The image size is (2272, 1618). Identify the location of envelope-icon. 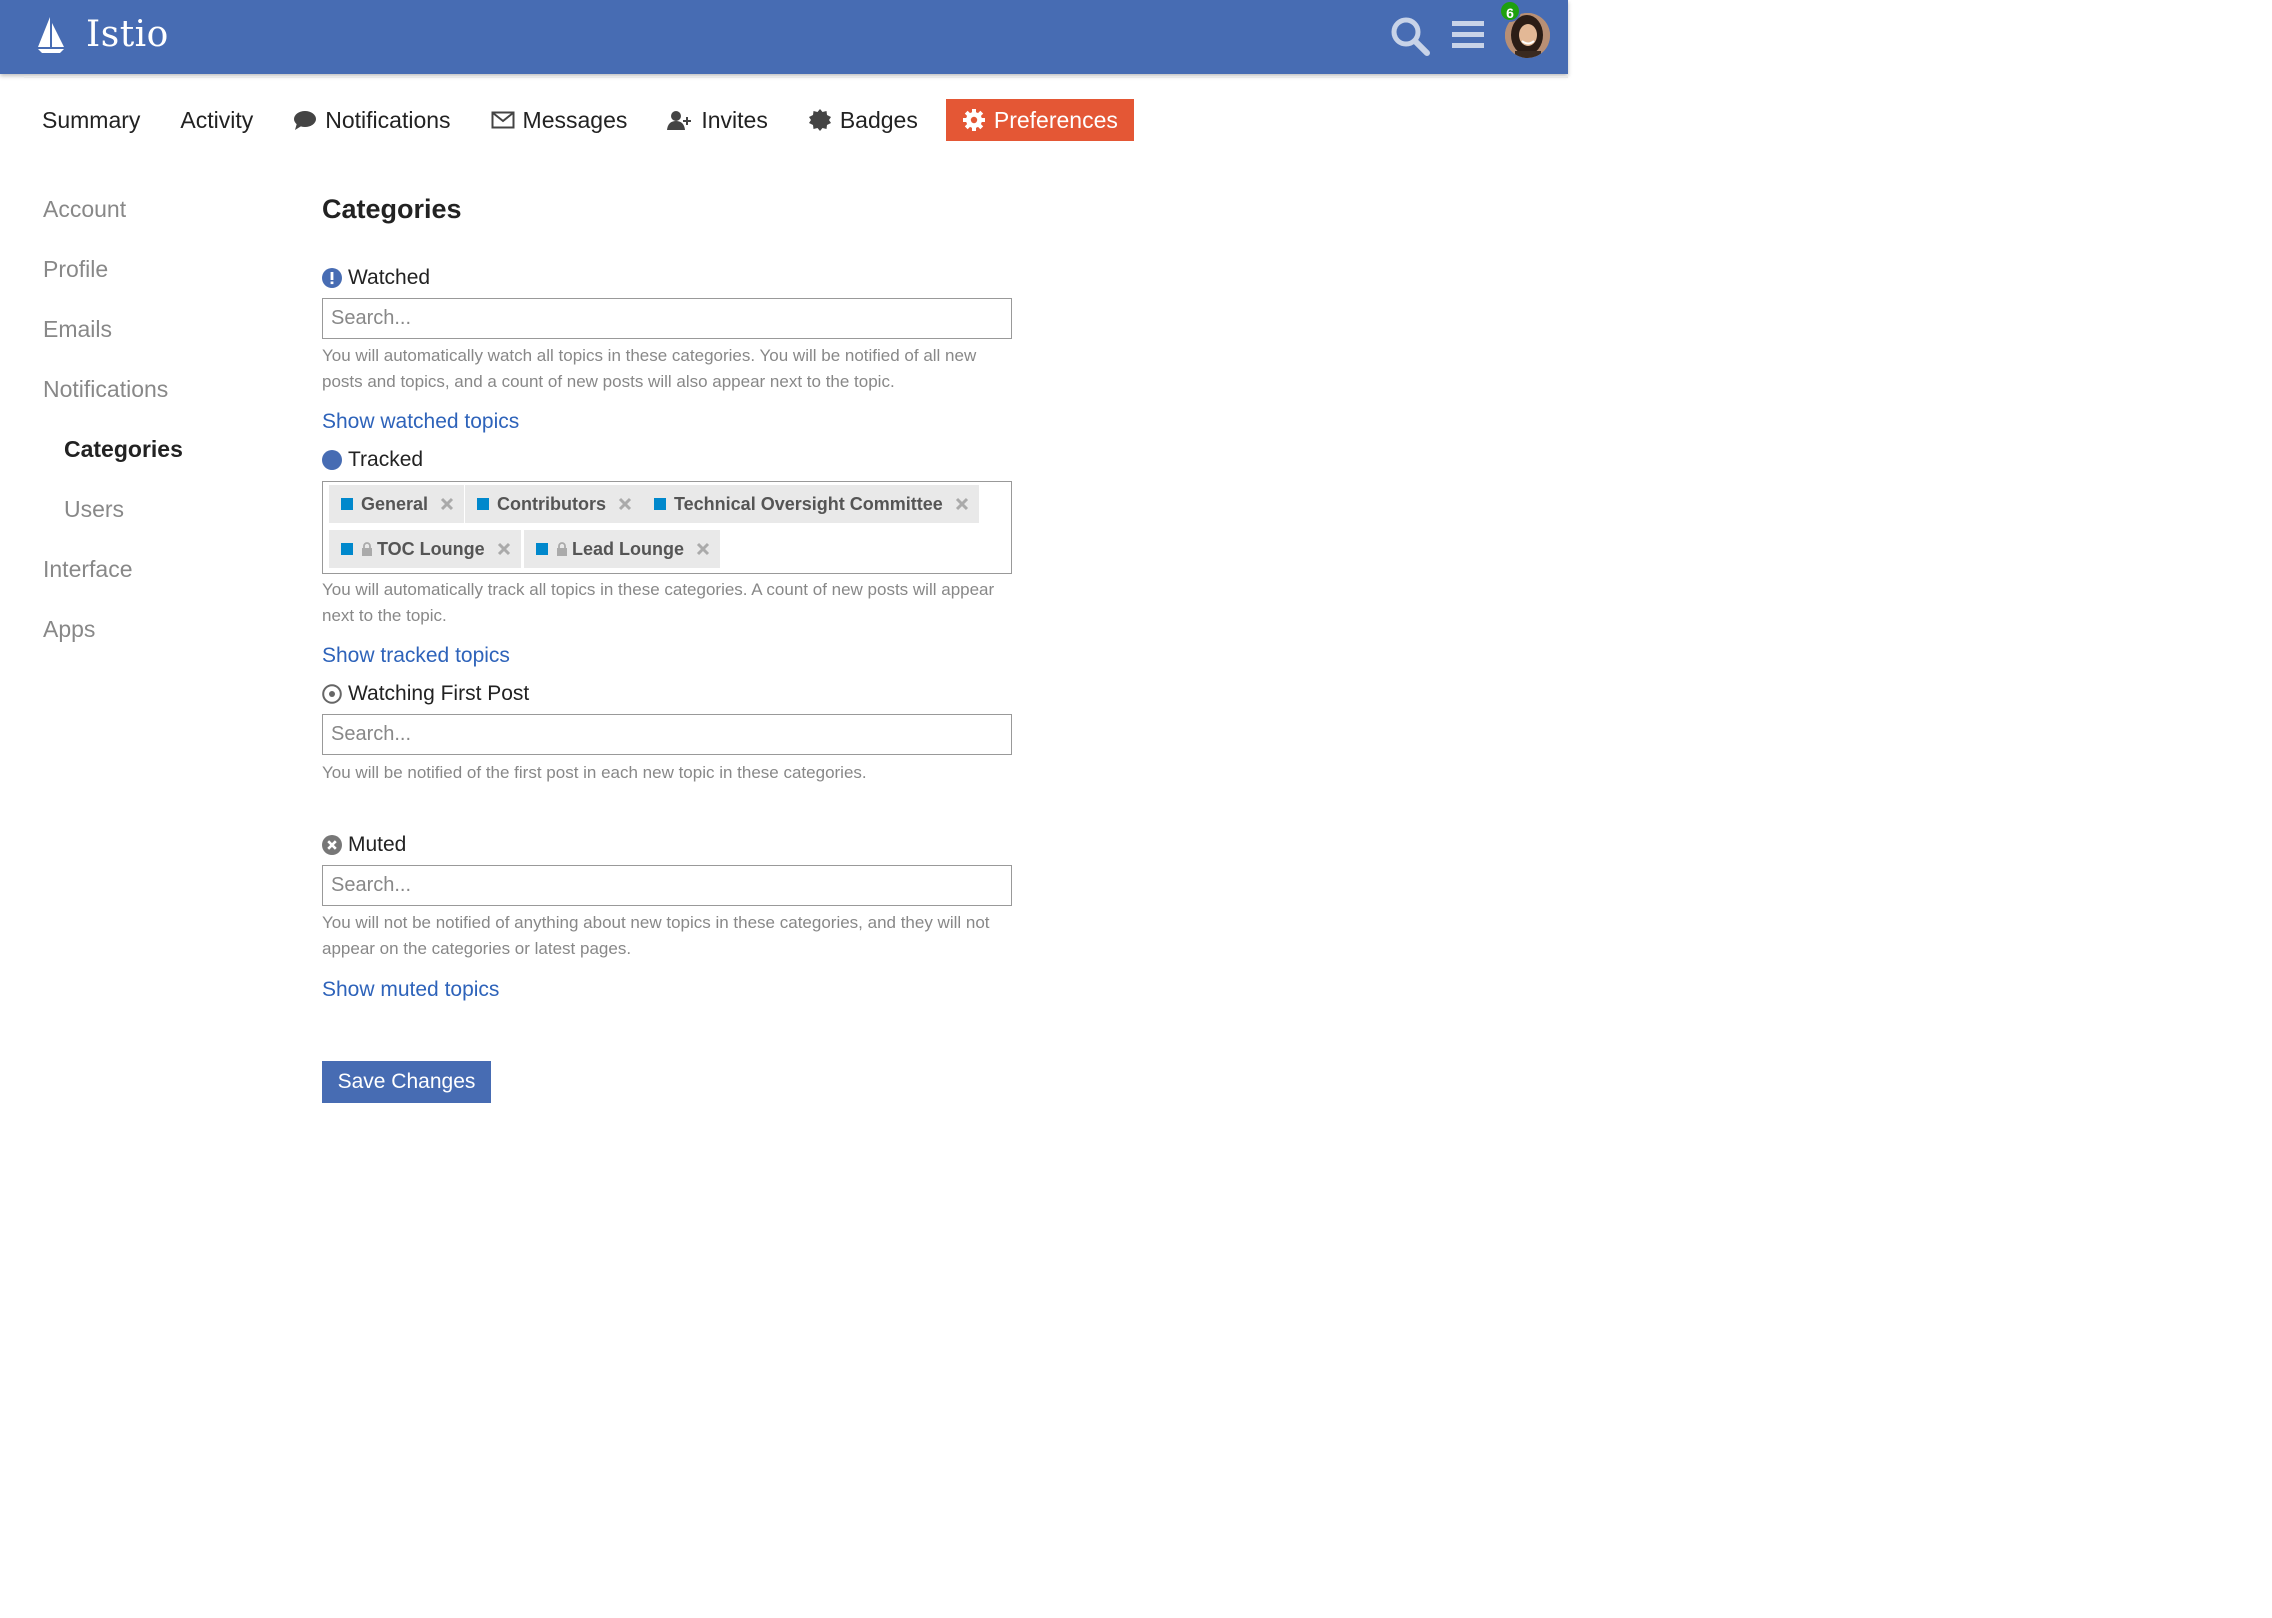
(503, 120).